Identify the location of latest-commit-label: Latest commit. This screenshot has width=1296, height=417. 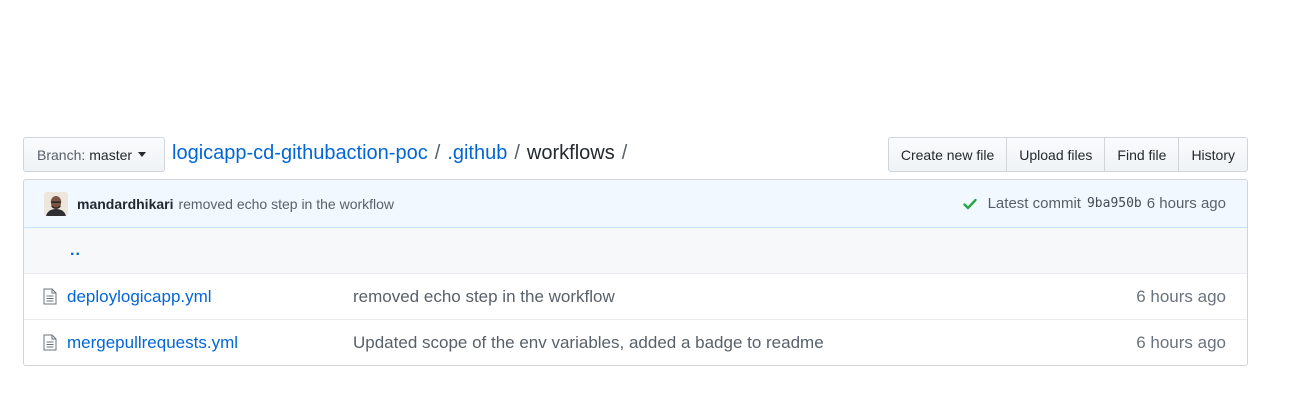
(1034, 203).